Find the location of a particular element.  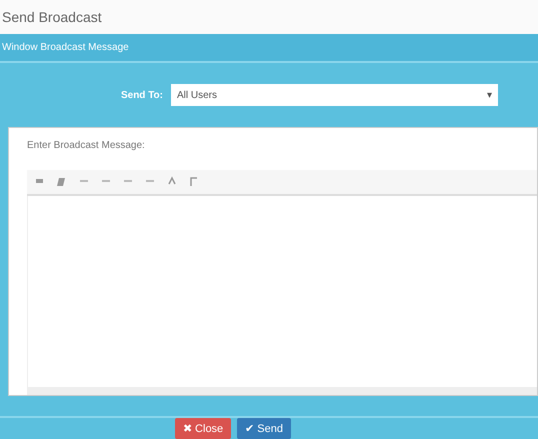

panel-title: Window Broadcast Message is located at coordinates (65, 47).